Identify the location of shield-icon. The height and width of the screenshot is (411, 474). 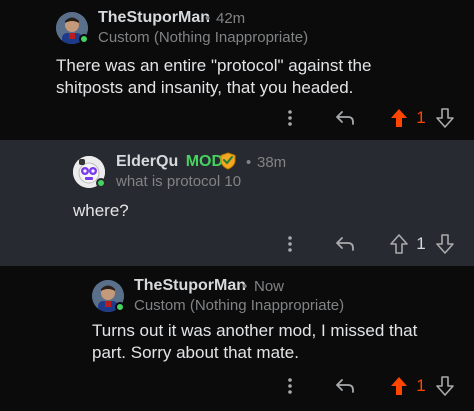
(228, 161).